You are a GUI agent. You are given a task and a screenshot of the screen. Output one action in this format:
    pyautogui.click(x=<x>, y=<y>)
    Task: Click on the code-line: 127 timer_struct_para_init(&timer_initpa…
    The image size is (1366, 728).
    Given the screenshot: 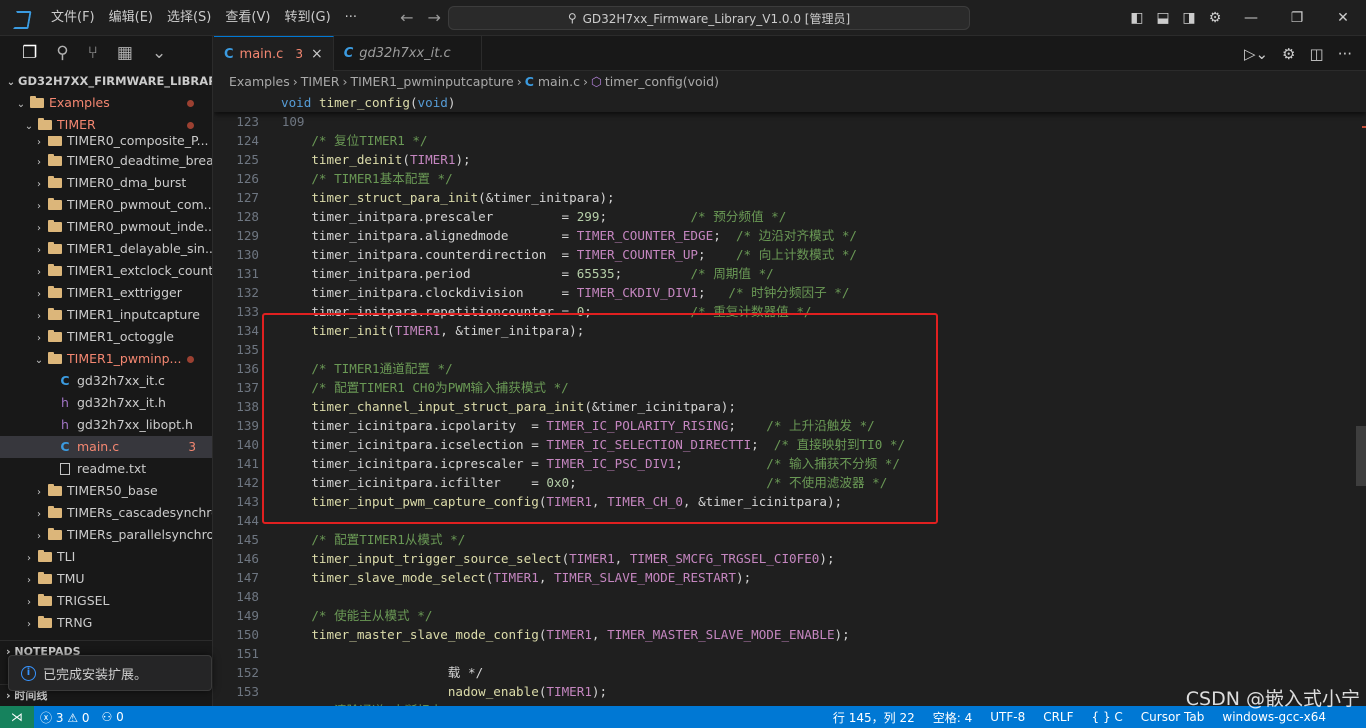 What is the action you would take?
    pyautogui.click(x=790, y=197)
    